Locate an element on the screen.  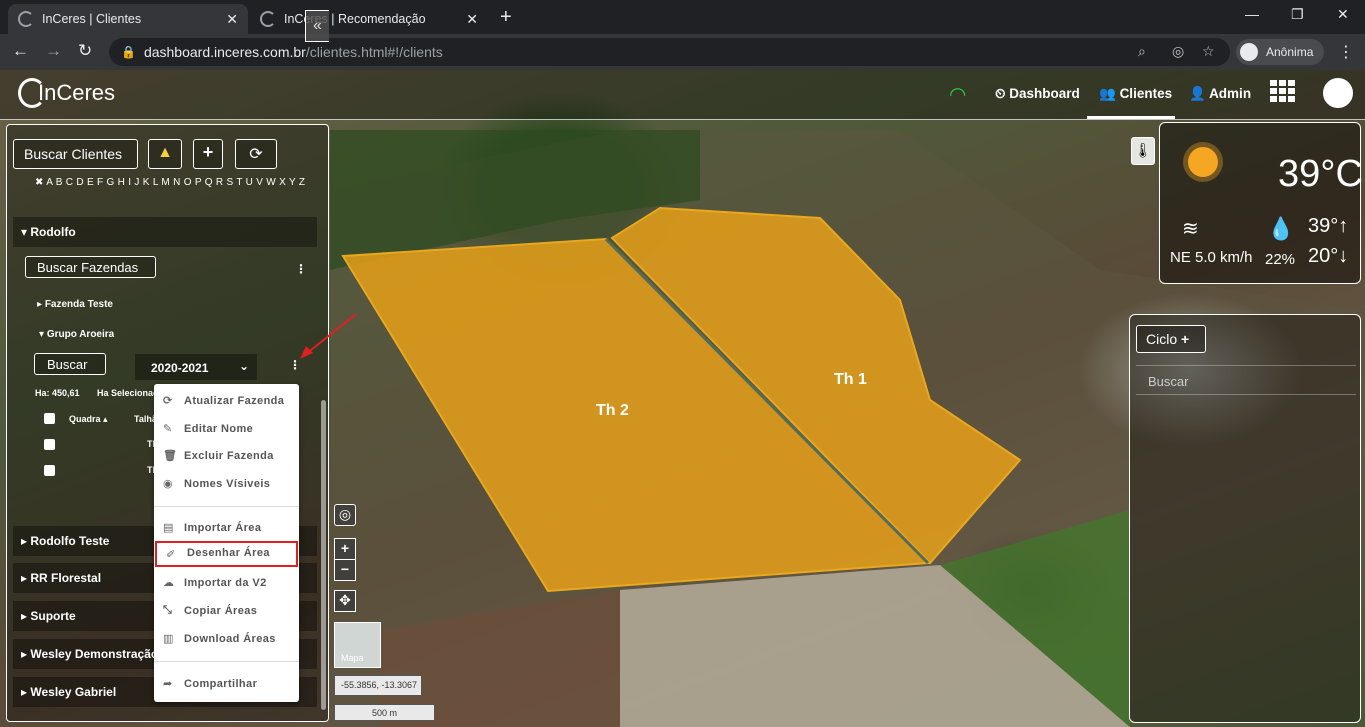
forward-icon: → is located at coordinates (53, 51).